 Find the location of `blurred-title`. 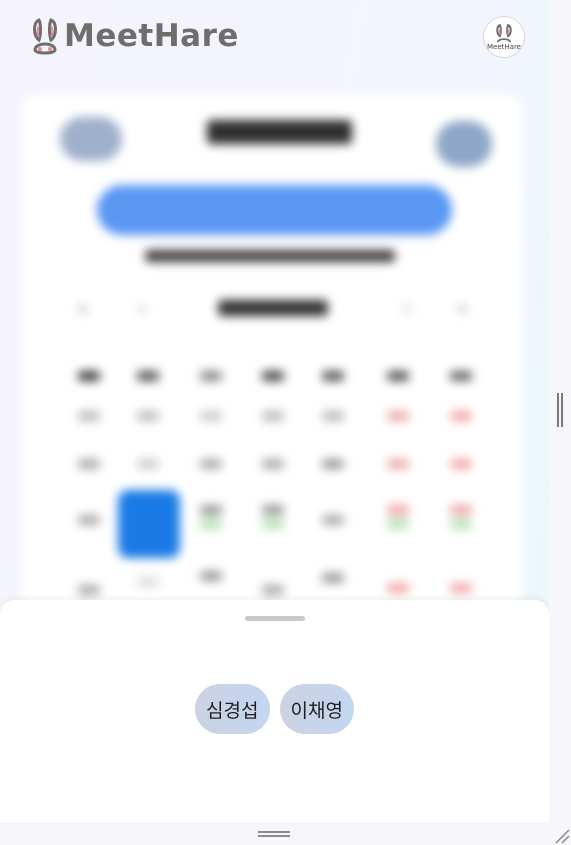

blurred-title is located at coordinates (279, 132).